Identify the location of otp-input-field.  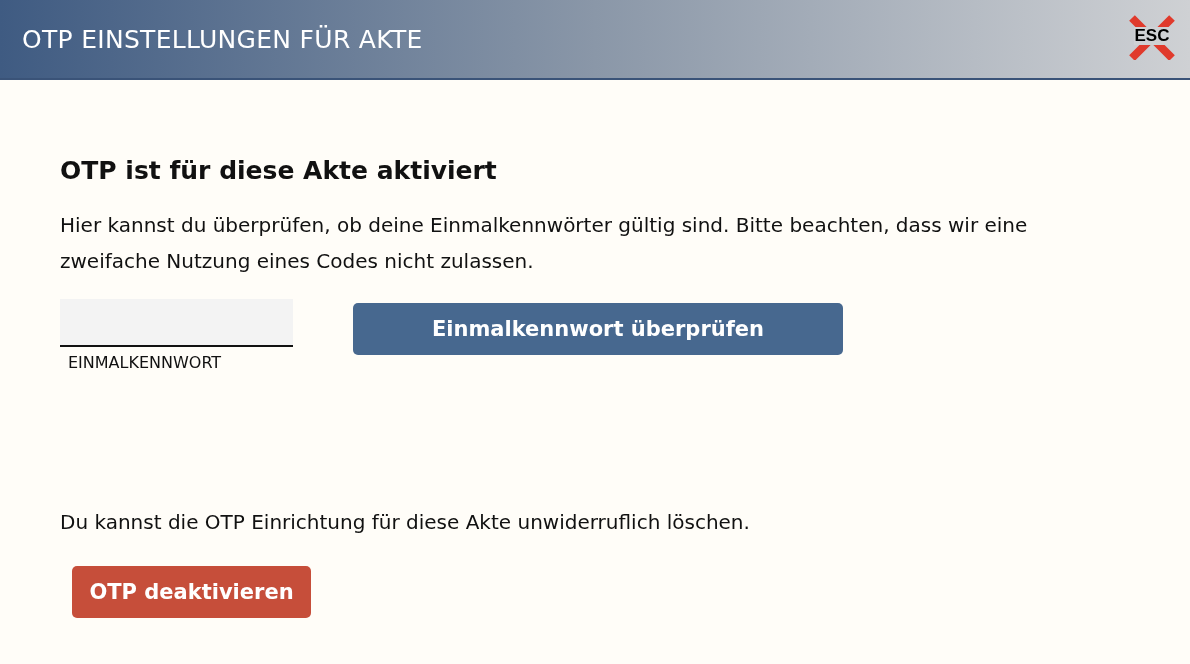
(176, 323).